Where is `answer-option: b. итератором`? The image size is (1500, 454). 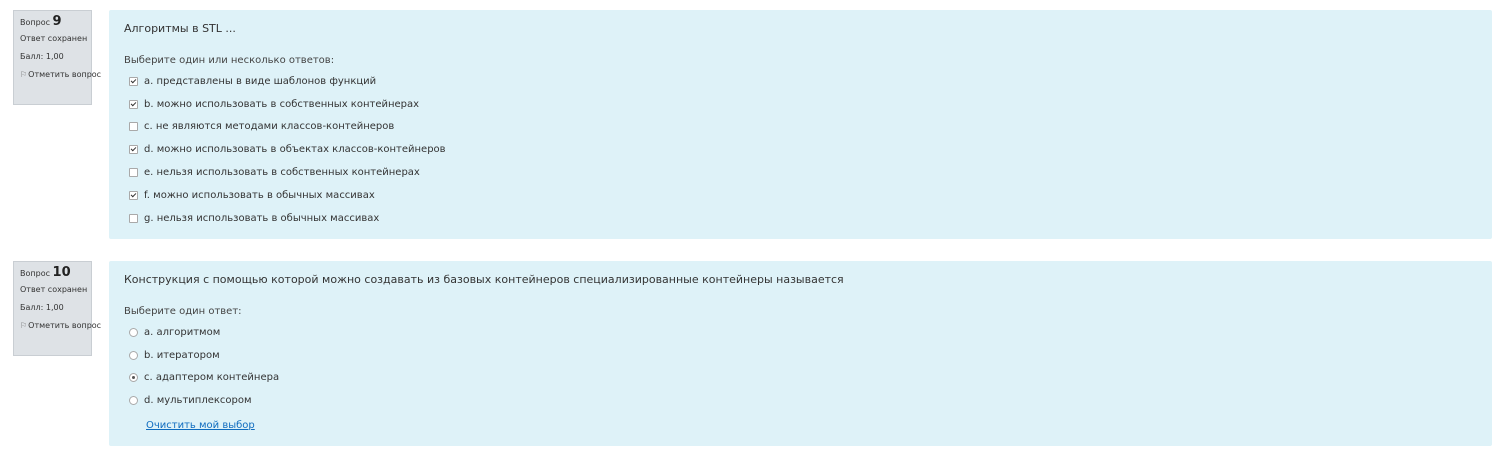
answer-option: b. итератором is located at coordinates (800, 355).